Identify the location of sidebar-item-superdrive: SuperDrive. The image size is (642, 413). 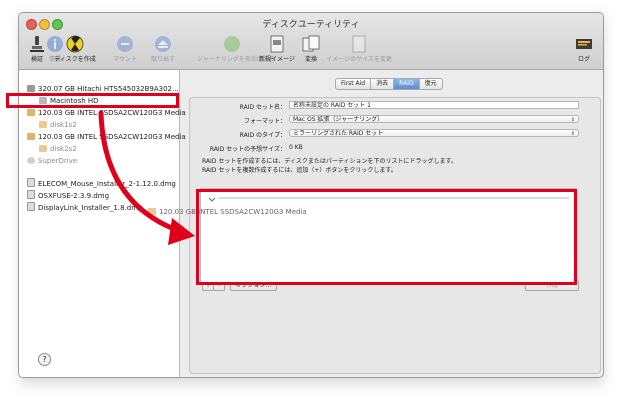
(52, 161).